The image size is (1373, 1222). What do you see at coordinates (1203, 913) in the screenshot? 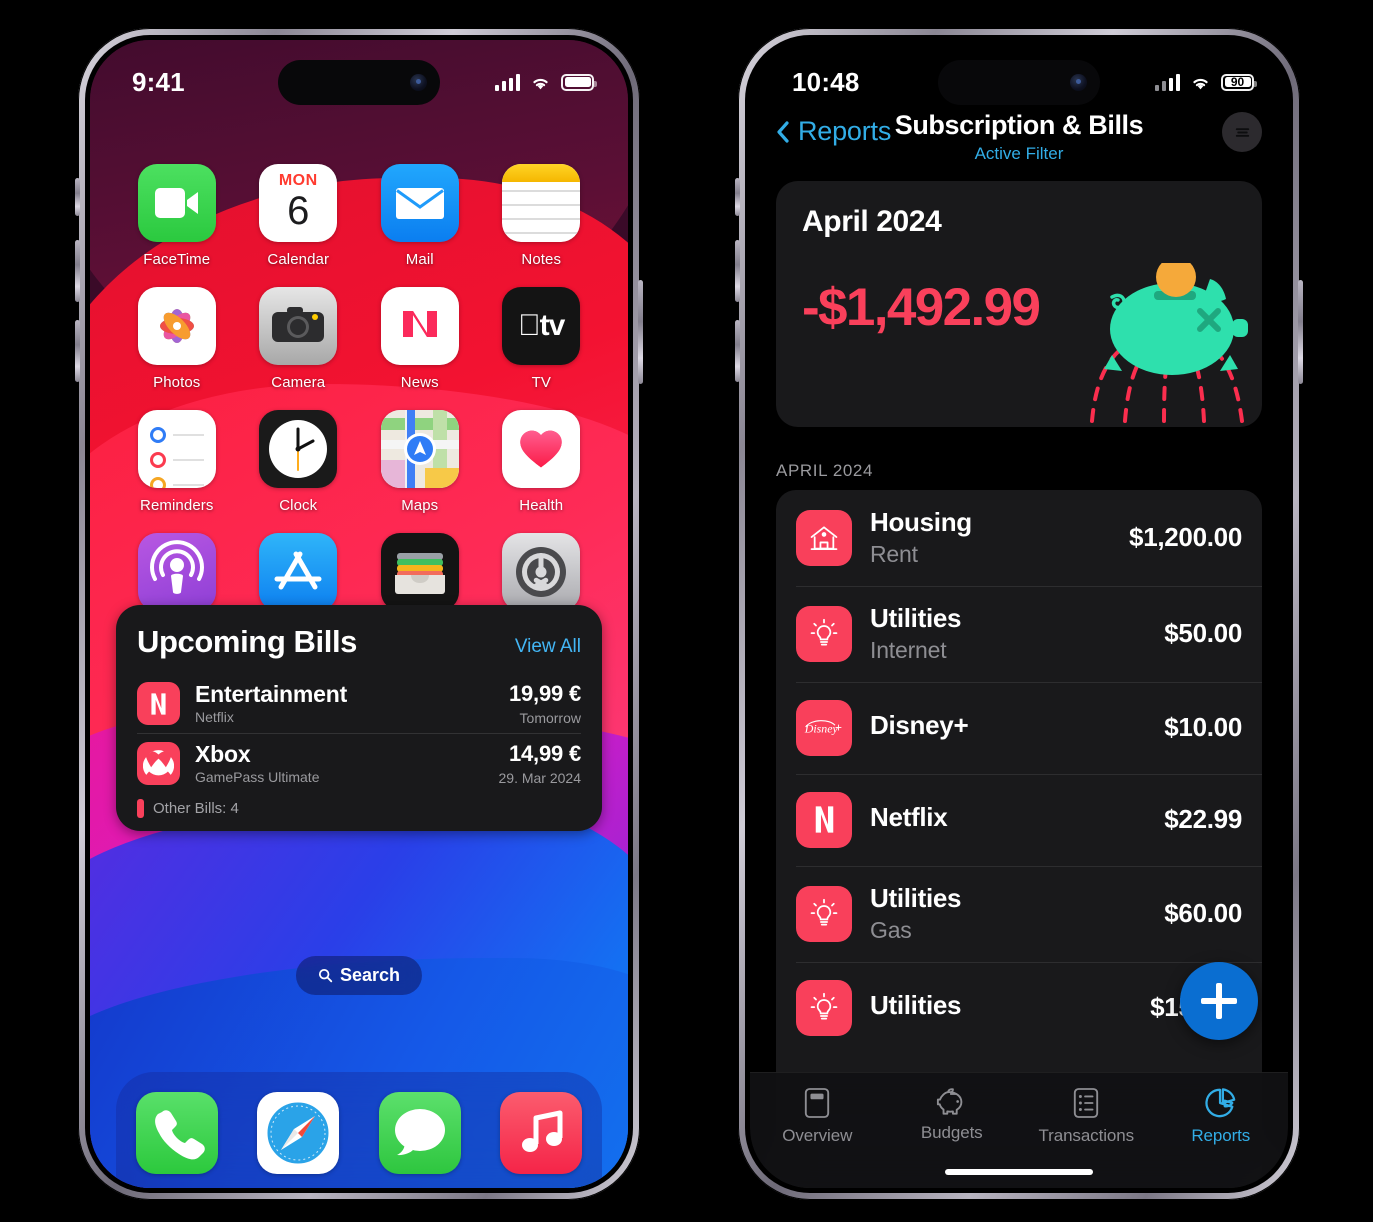
I see `transaction-amount: $60.00` at bounding box center [1203, 913].